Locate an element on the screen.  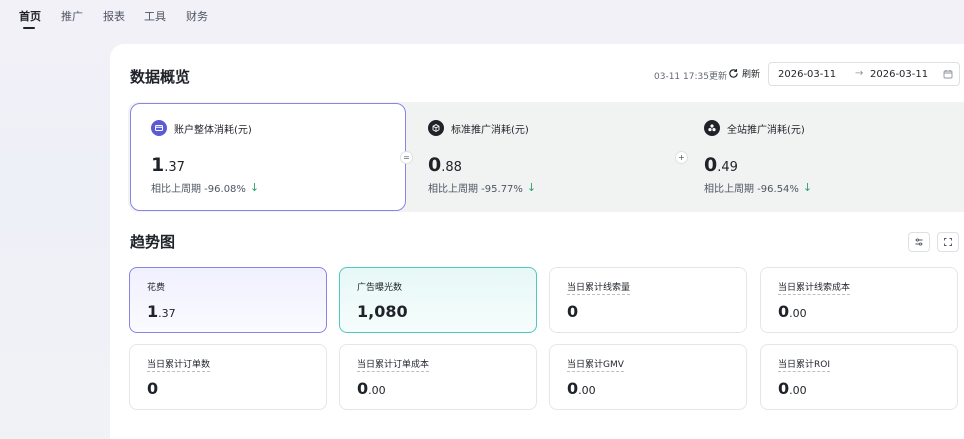
plus-operator: + is located at coordinates (681, 157).